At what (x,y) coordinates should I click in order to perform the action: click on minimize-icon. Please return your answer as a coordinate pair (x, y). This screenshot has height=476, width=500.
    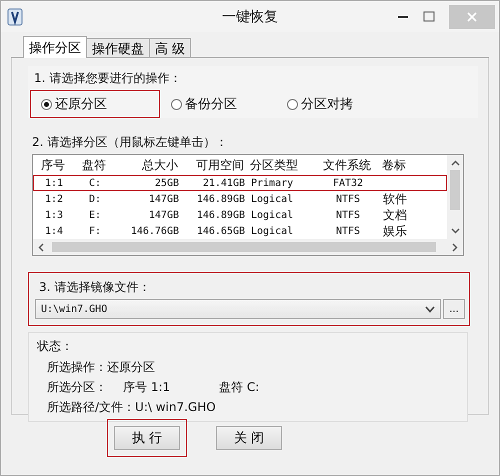
    Looking at the image, I should click on (403, 16).